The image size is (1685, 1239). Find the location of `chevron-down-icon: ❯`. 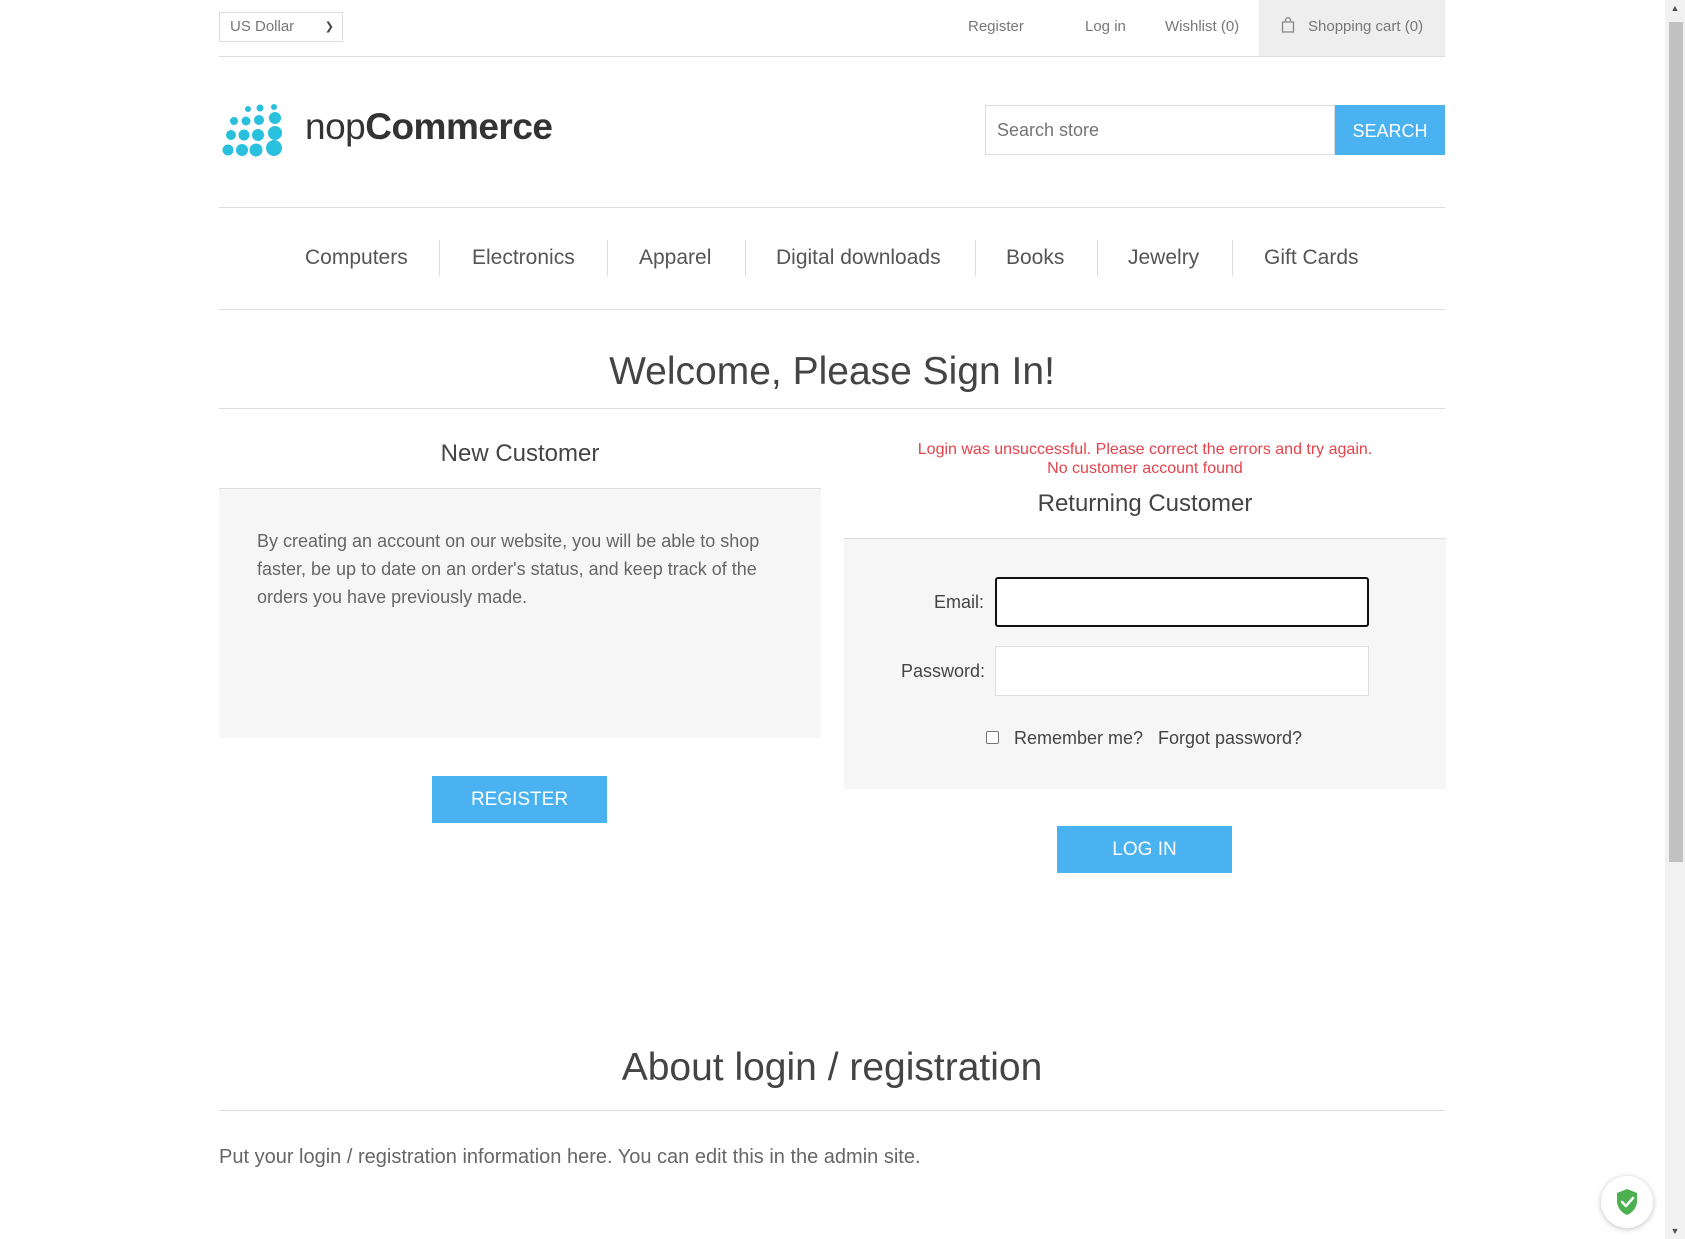

chevron-down-icon: ❯ is located at coordinates (329, 27).